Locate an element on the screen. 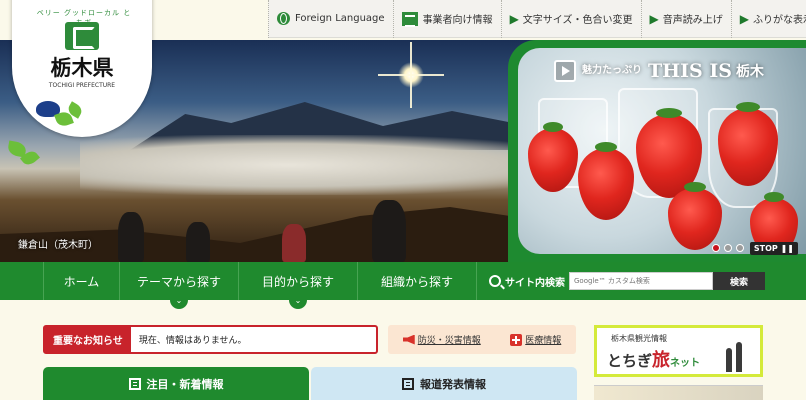 The height and width of the screenshot is (400, 806). notice-text: 現在、情報はありません。 is located at coordinates (192, 341).